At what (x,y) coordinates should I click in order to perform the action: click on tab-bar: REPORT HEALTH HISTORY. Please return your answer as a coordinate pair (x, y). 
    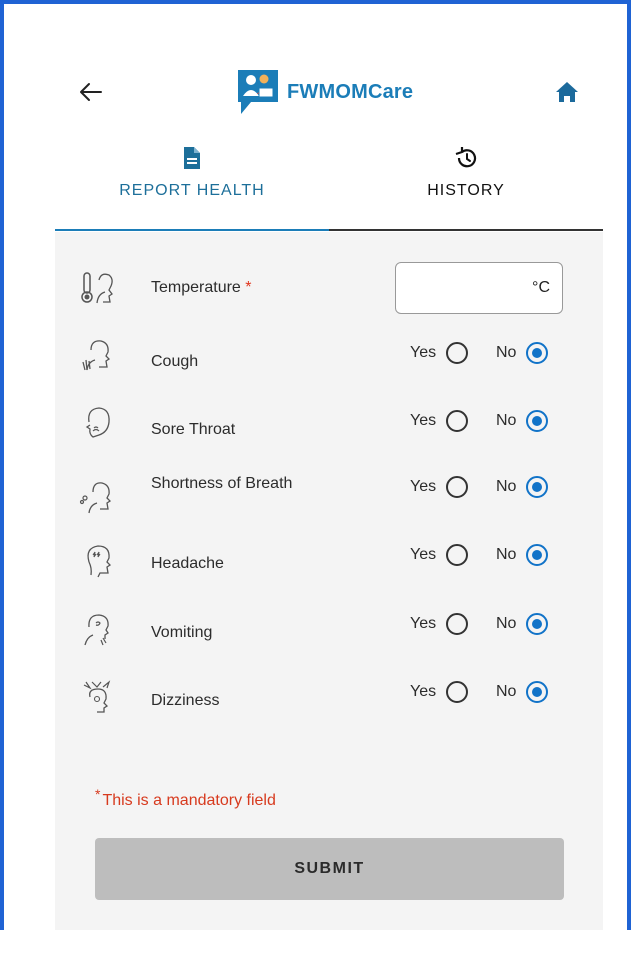
    Looking at the image, I should click on (329, 186).